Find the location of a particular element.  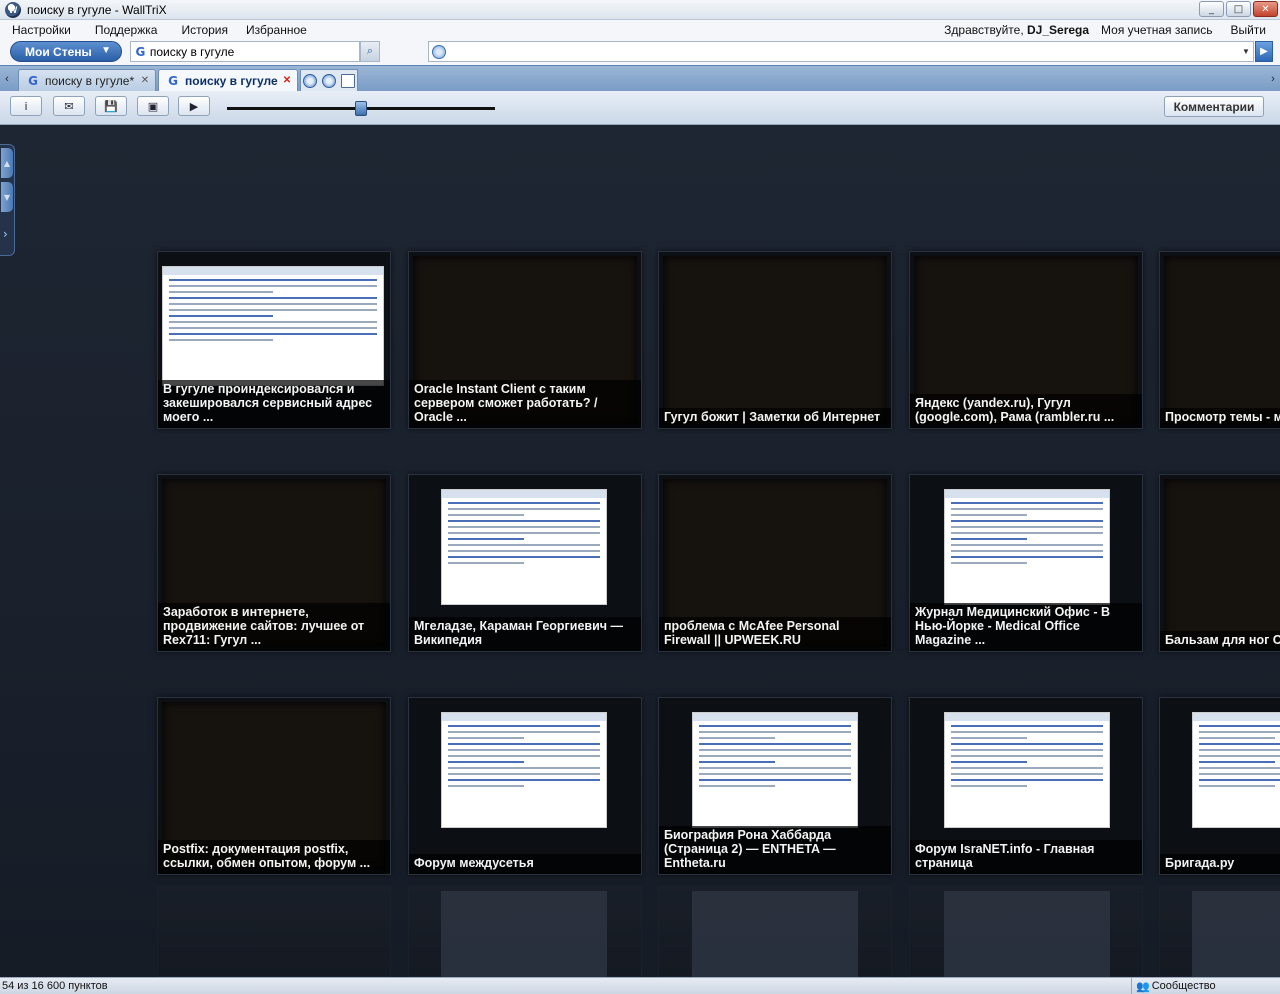

menu-support: Поддержка is located at coordinates (126, 30).